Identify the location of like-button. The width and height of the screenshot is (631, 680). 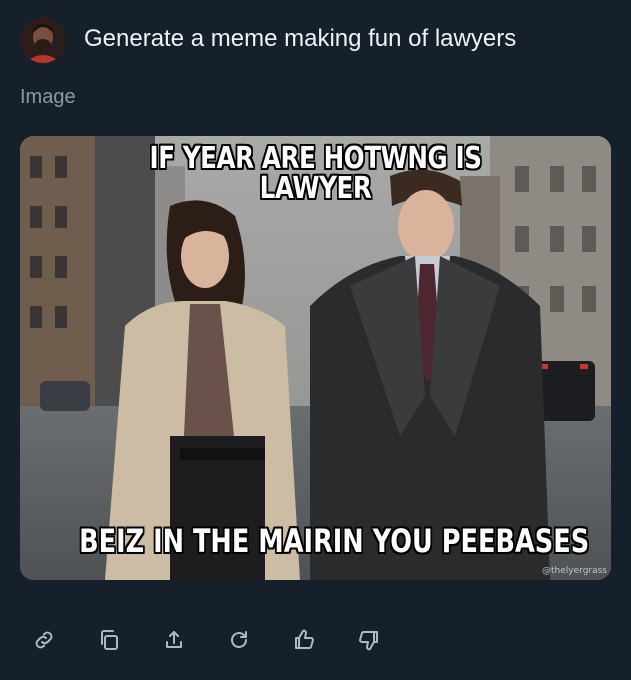
(304, 640).